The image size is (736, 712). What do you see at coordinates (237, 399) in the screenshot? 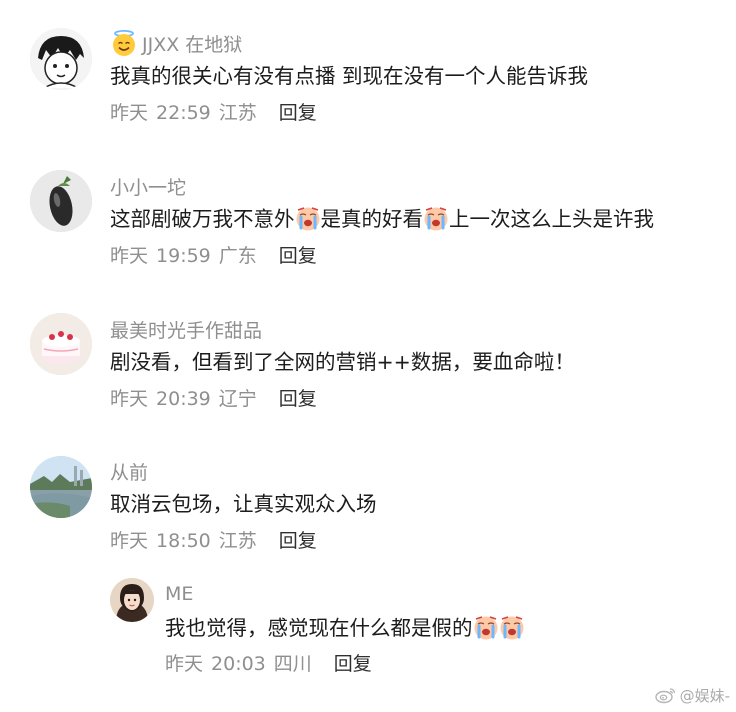
I see `comment-location: 辽宁` at bounding box center [237, 399].